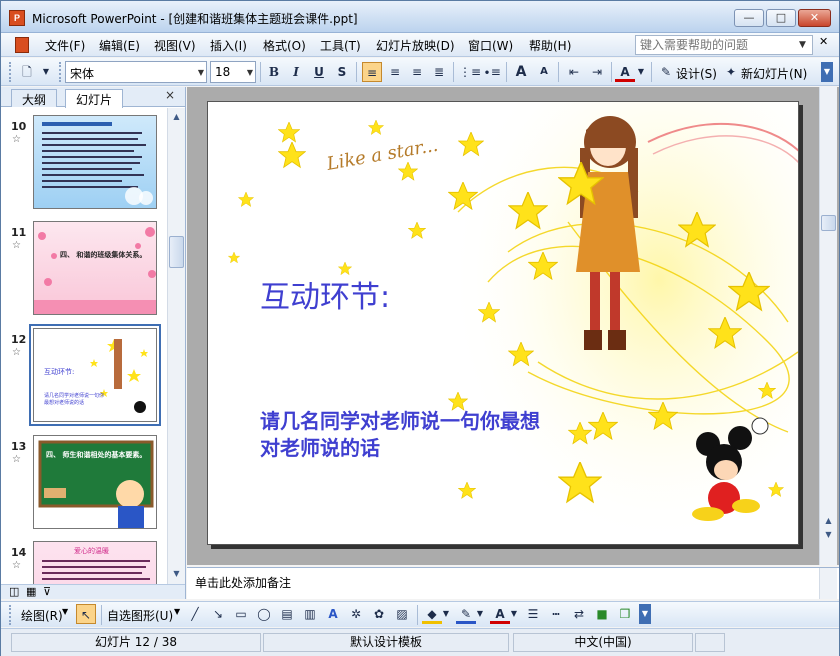  I want to click on slide-sorter-icon: ▦, so click(31, 592).